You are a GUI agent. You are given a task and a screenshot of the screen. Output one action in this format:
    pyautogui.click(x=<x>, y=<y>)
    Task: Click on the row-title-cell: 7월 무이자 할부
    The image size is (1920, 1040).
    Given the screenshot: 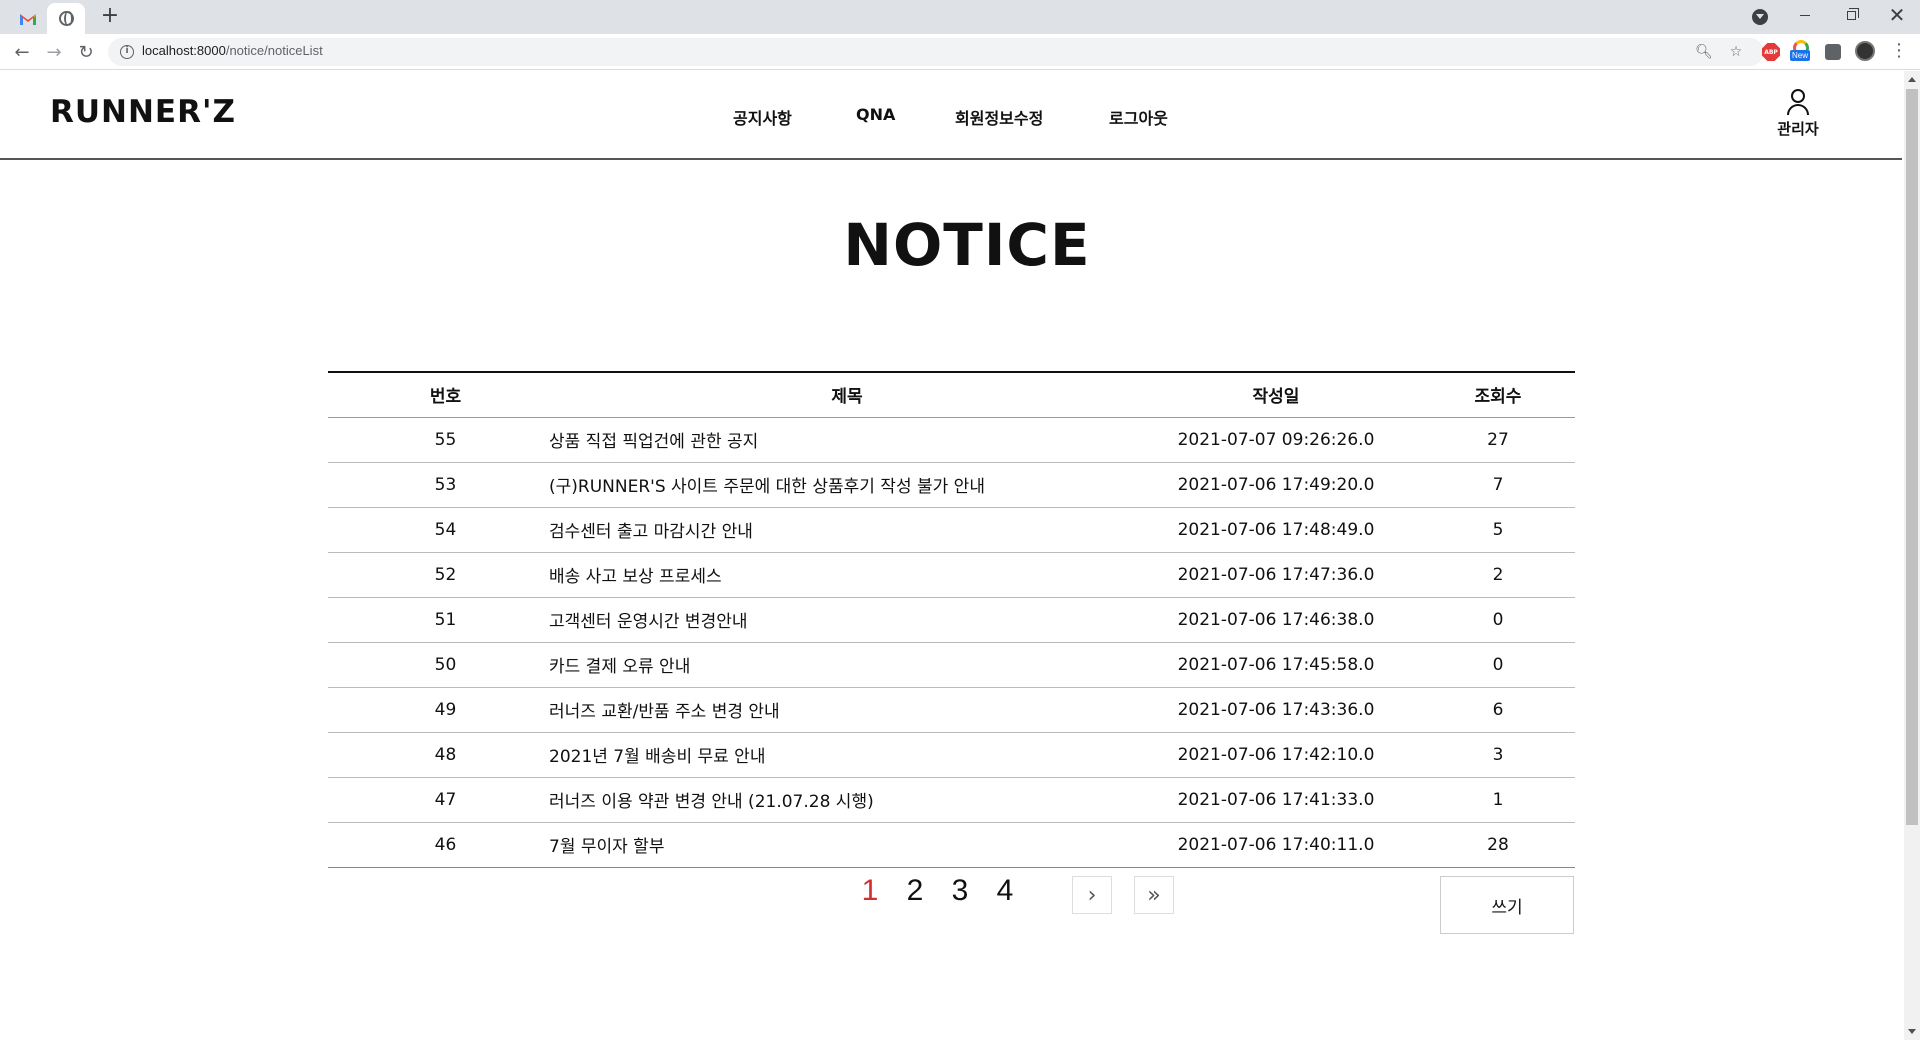 What is the action you would take?
    pyautogui.click(x=840, y=845)
    